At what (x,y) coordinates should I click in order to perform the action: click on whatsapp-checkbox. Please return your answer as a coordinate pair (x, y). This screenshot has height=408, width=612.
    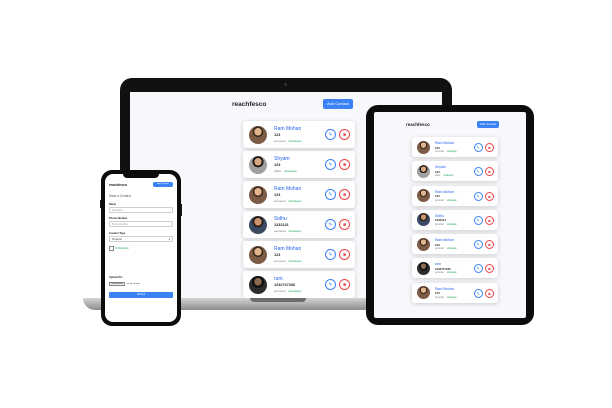
    Looking at the image, I should click on (111, 248).